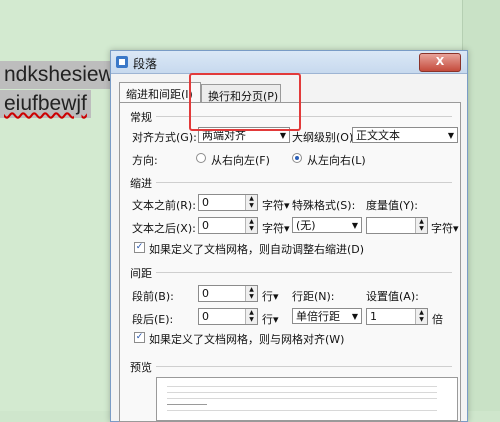 The image size is (500, 422). Describe the element at coordinates (246, 339) in the screenshot. I see `snap-to-grid-label: 如果定义了文档网格，则与网格对齐(W)` at that location.